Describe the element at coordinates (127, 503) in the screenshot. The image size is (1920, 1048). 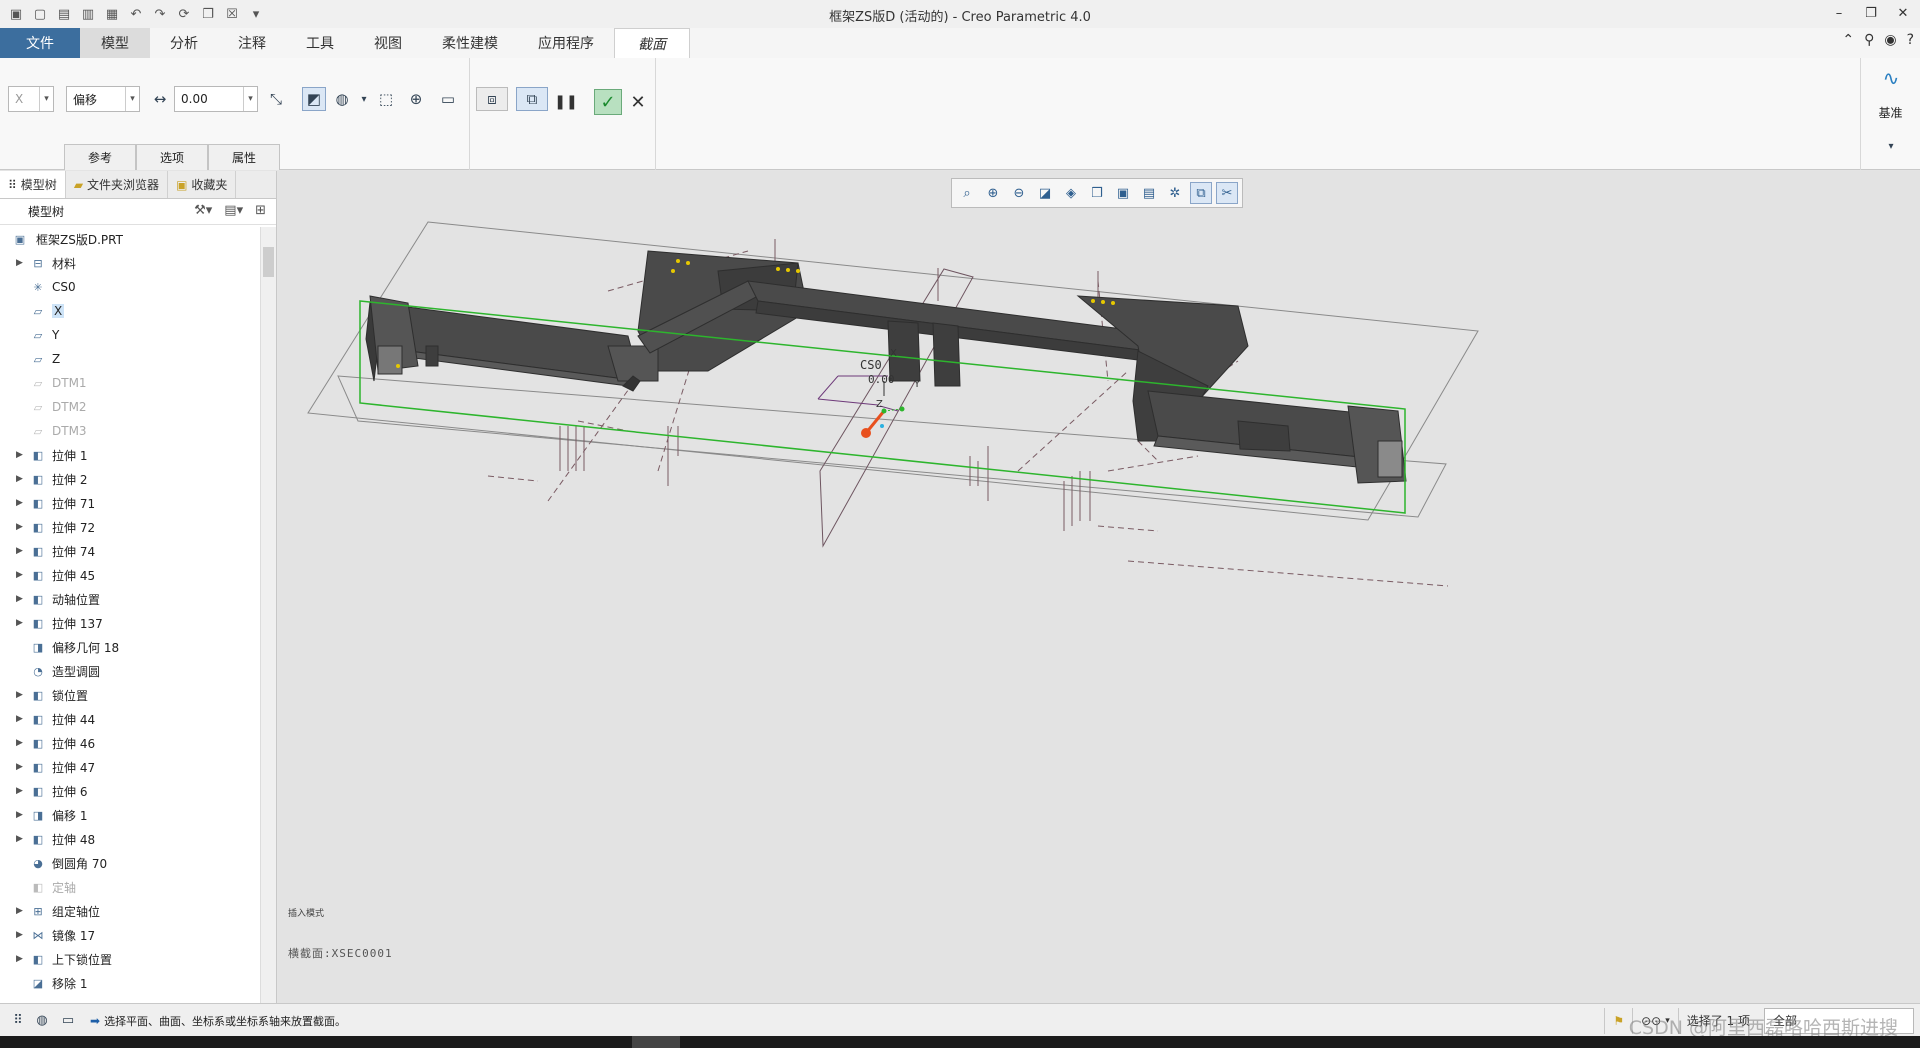
I see `tree-item: ▶ ◧ 拉伸 71` at that location.